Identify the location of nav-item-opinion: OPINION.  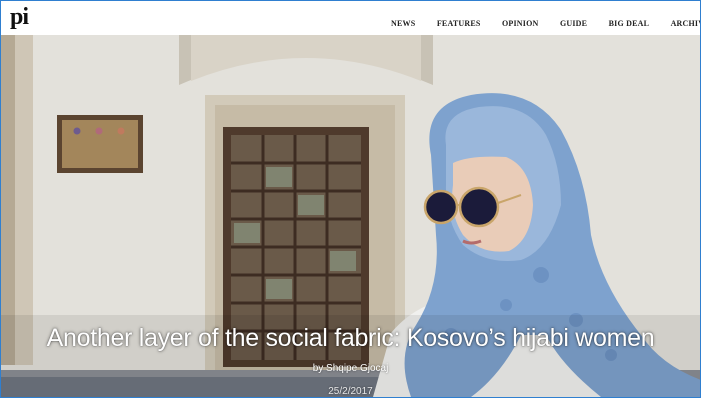
(520, 23).